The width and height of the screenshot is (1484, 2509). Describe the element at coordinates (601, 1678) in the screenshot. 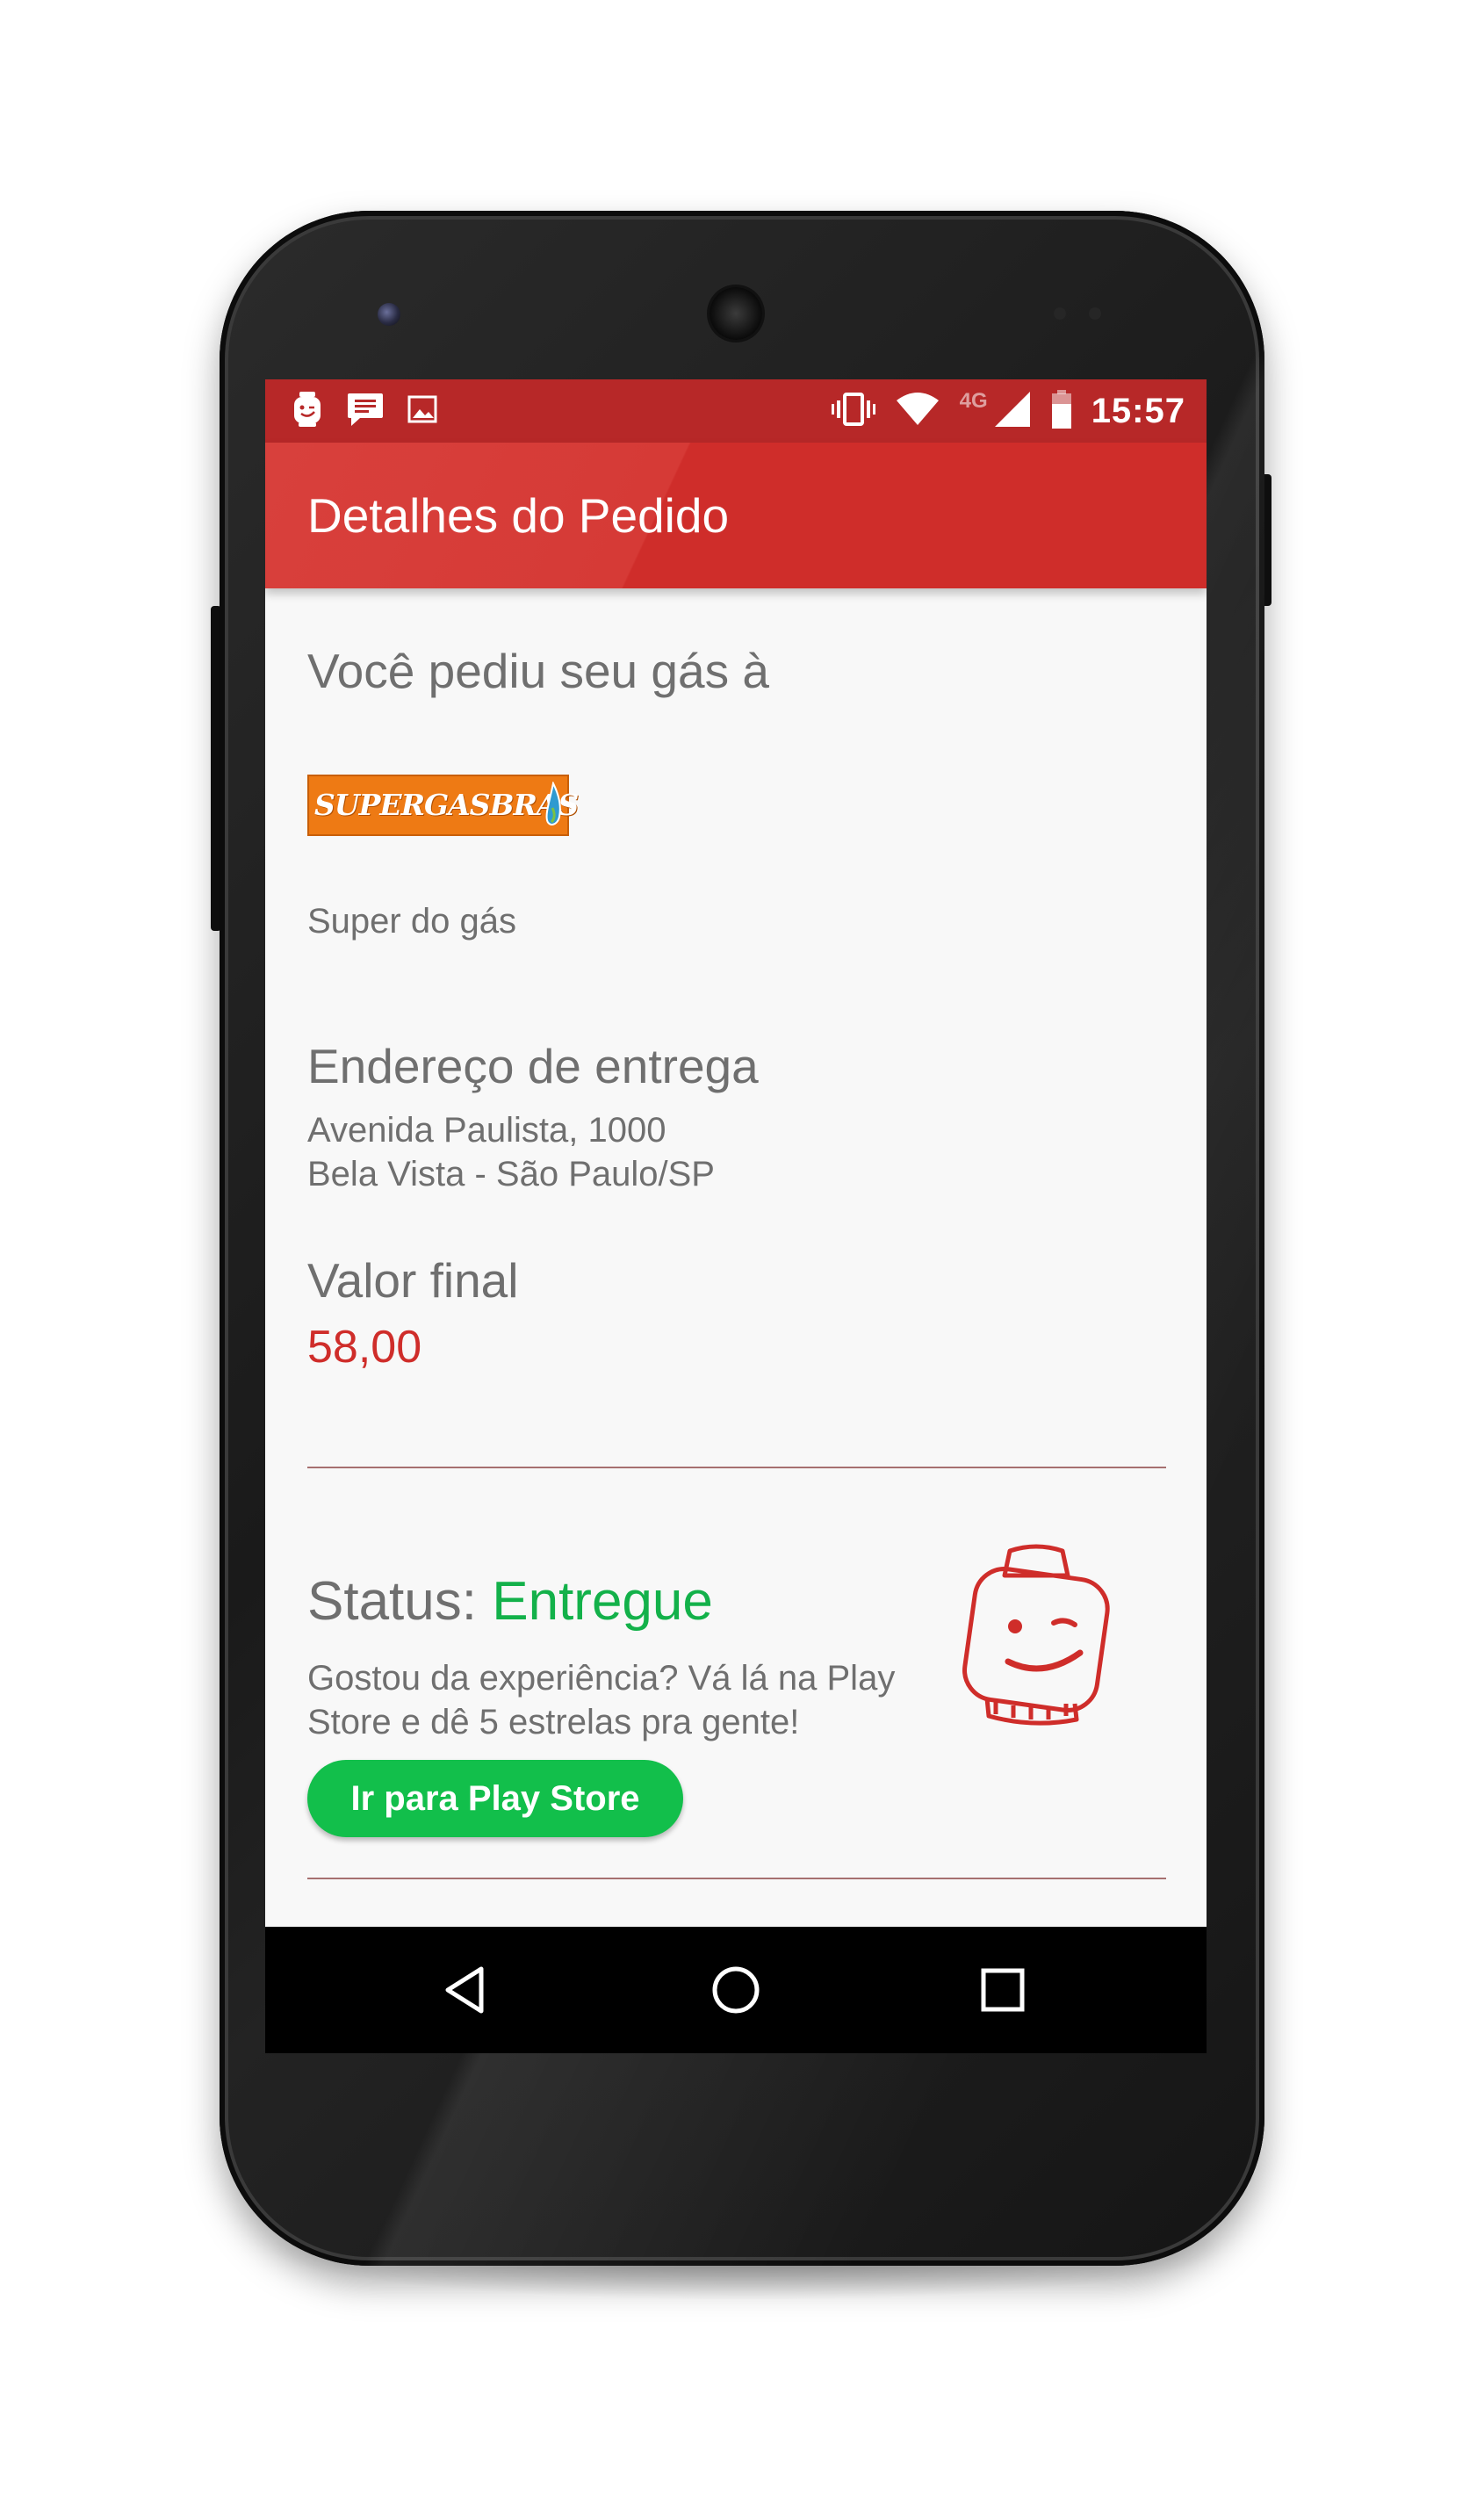

I see `rating-message-line-1: Gostou da experiência? Vá lá na Play` at that location.